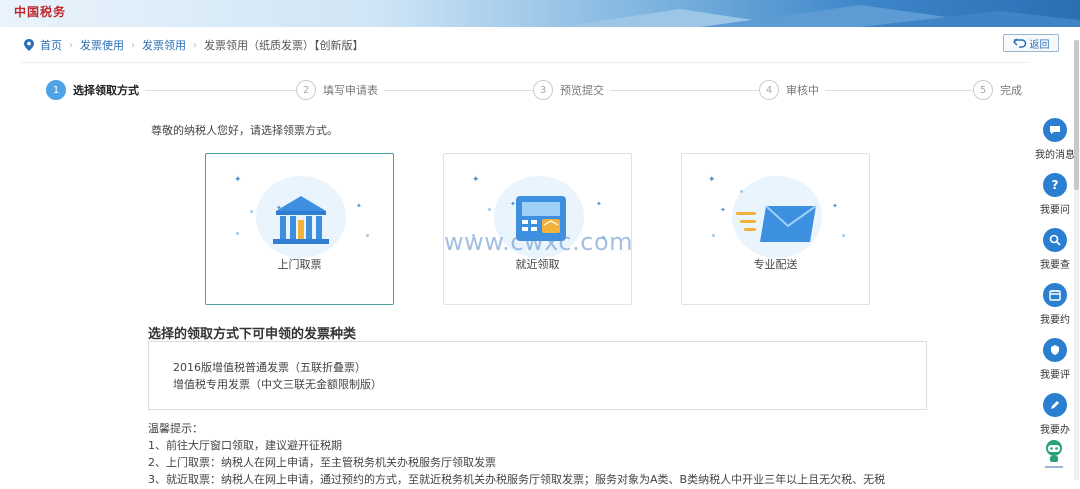  Describe the element at coordinates (299, 264) in the screenshot. I see `option-label: 上门取票` at that location.